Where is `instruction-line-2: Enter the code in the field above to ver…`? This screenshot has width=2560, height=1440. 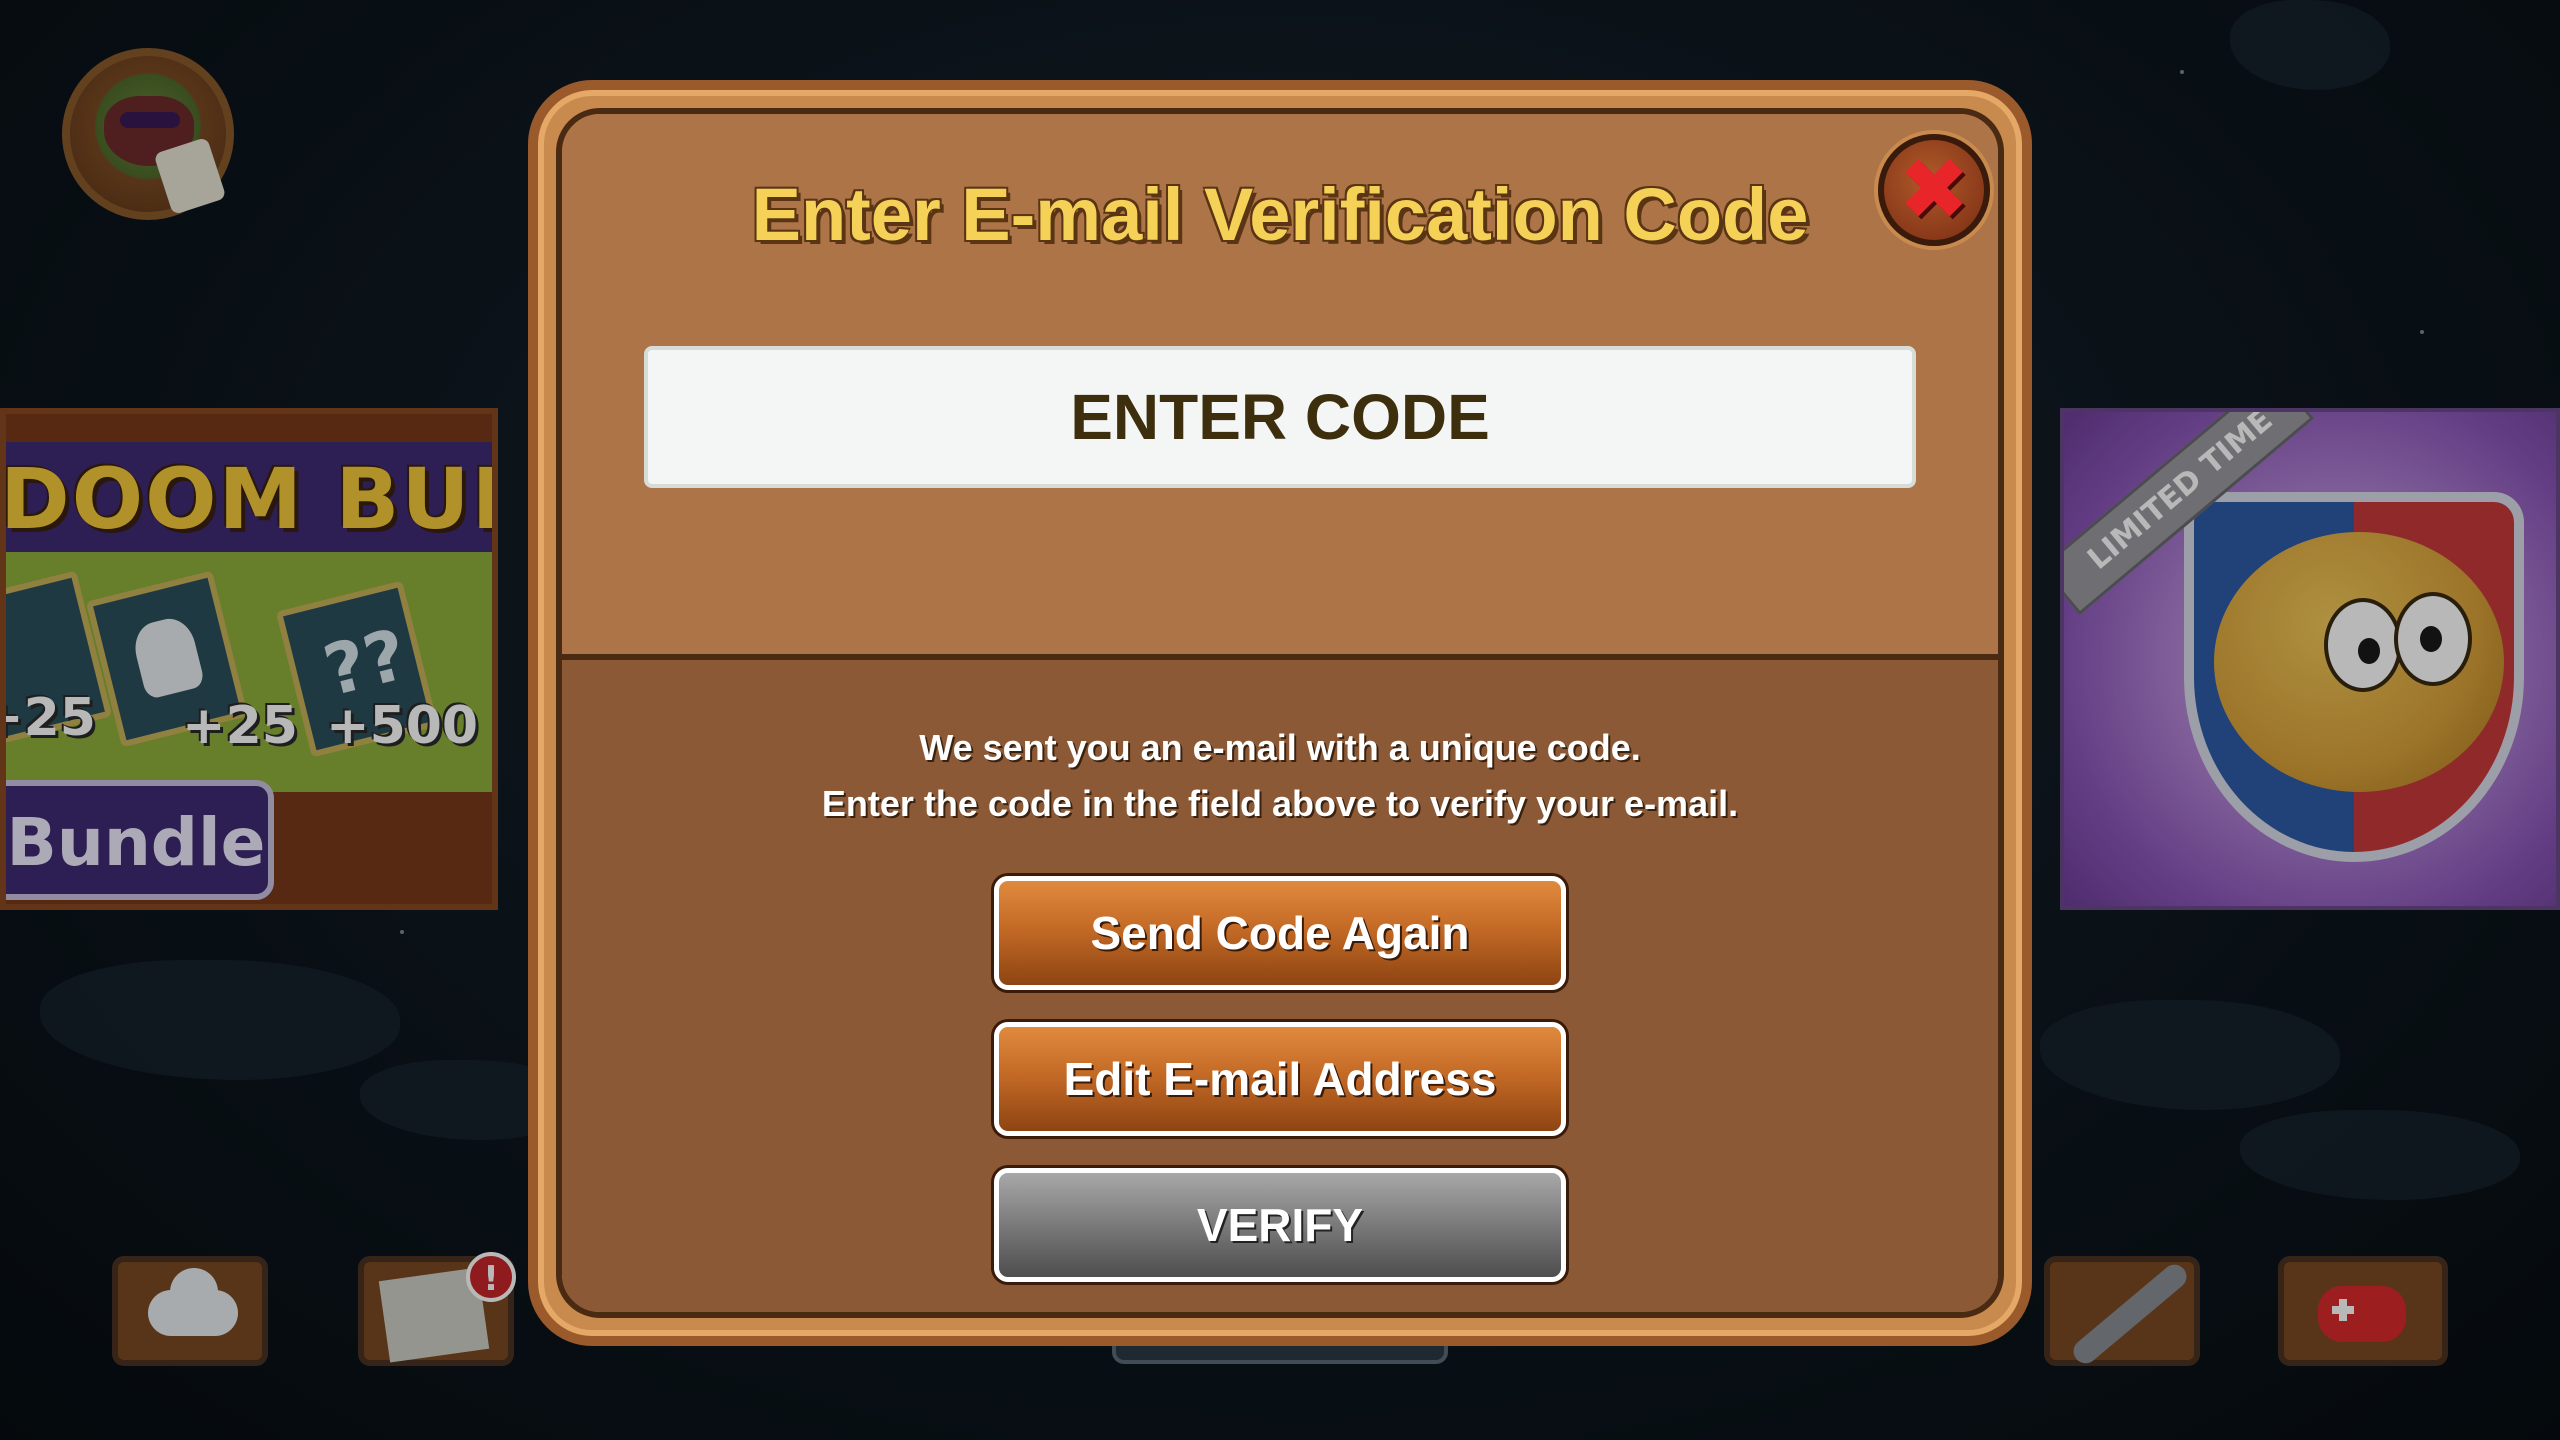
instruction-line-2: Enter the code in the field above to ver… is located at coordinates (1280, 803).